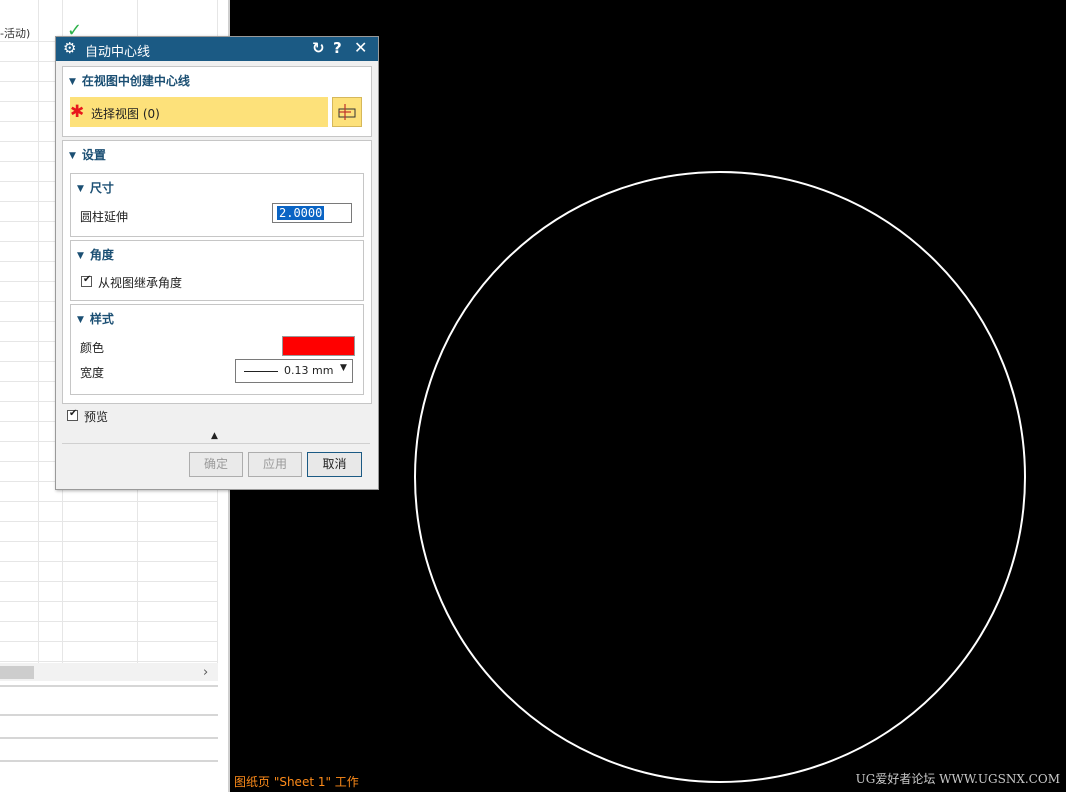 The height and width of the screenshot is (792, 1066). Describe the element at coordinates (93, 155) in the screenshot. I see `section-title: 设置` at that location.